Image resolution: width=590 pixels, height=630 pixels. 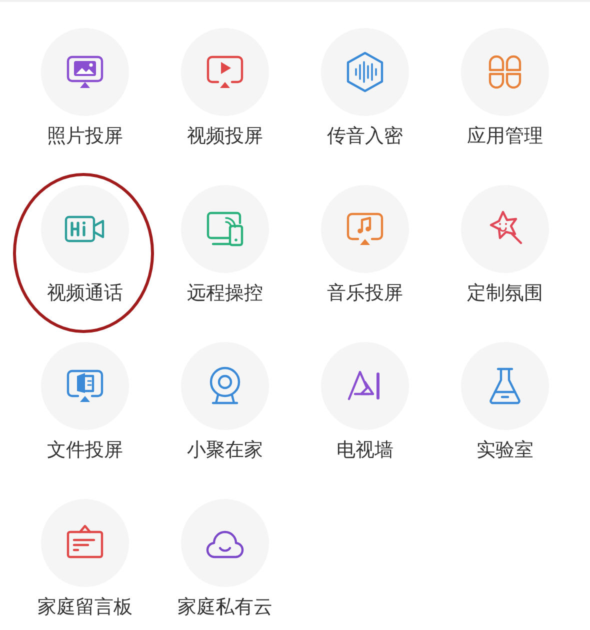 I want to click on feature-label: 应用管理, so click(x=505, y=136).